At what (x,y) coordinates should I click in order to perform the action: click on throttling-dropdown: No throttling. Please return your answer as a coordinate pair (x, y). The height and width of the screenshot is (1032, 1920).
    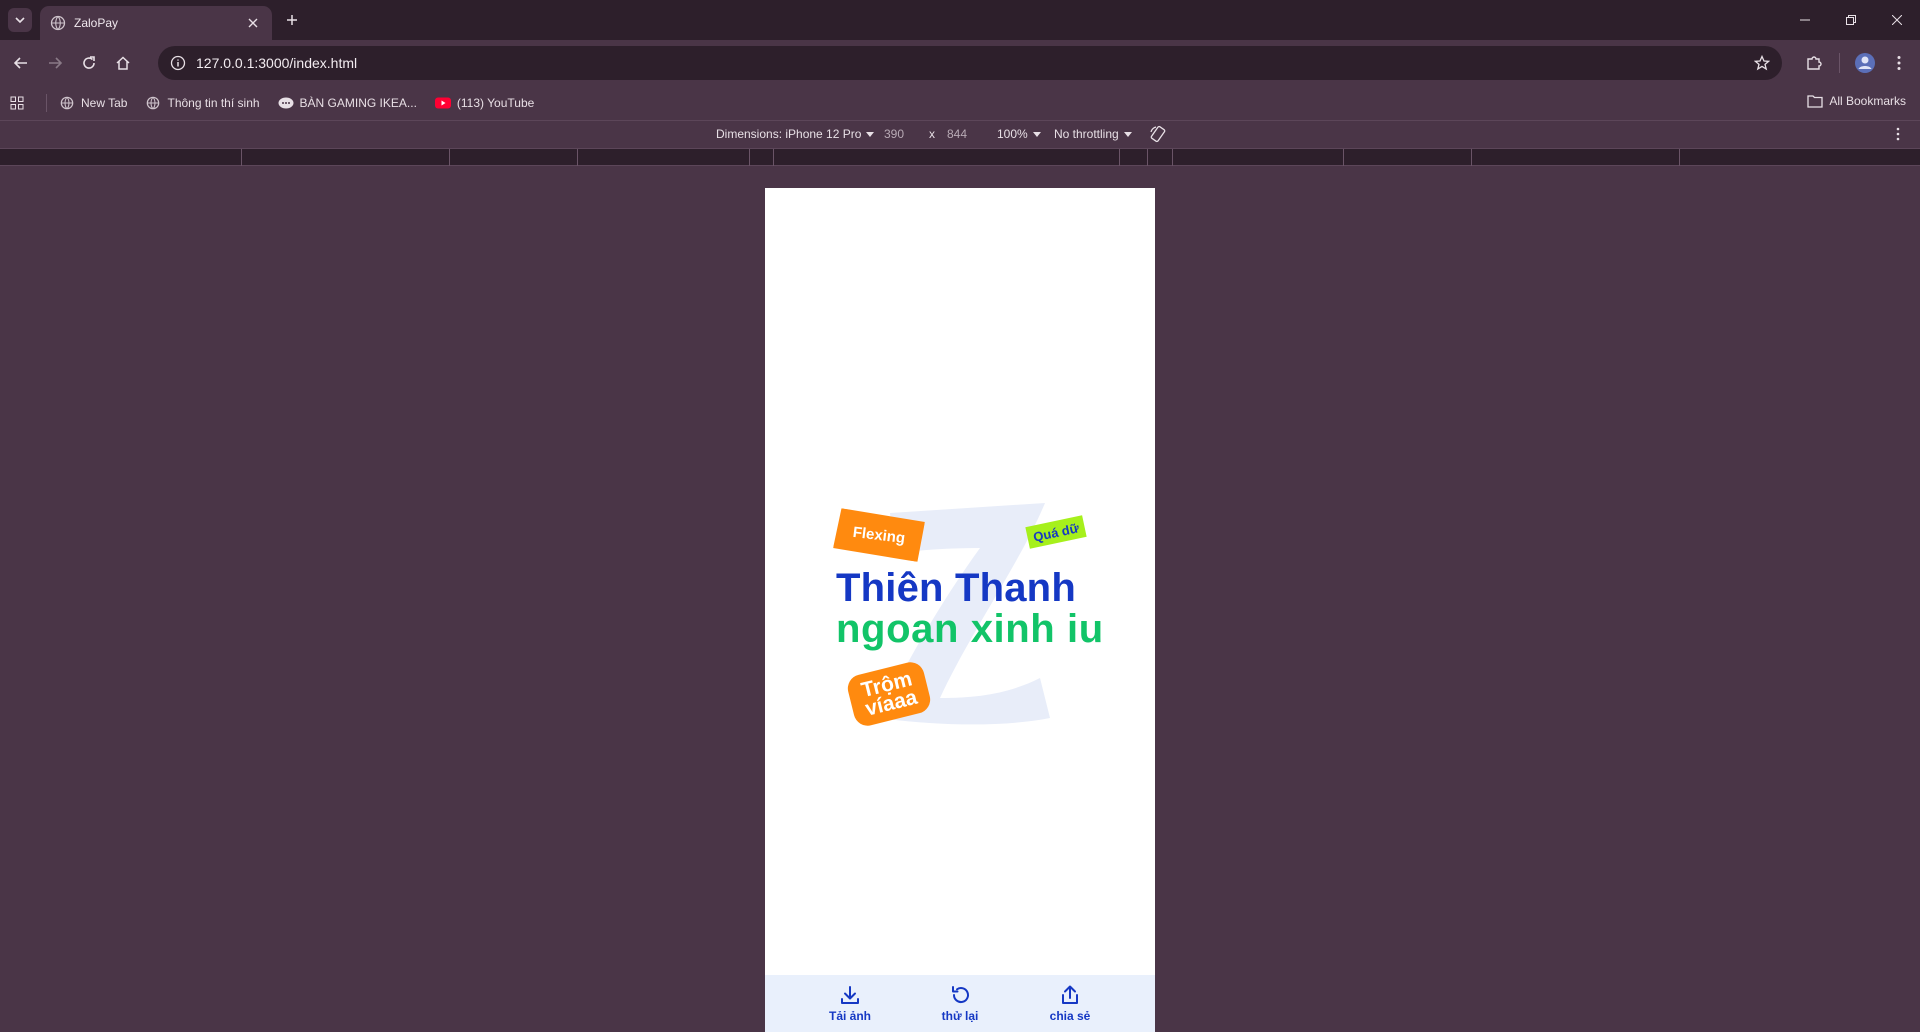
    Looking at the image, I should click on (1093, 134).